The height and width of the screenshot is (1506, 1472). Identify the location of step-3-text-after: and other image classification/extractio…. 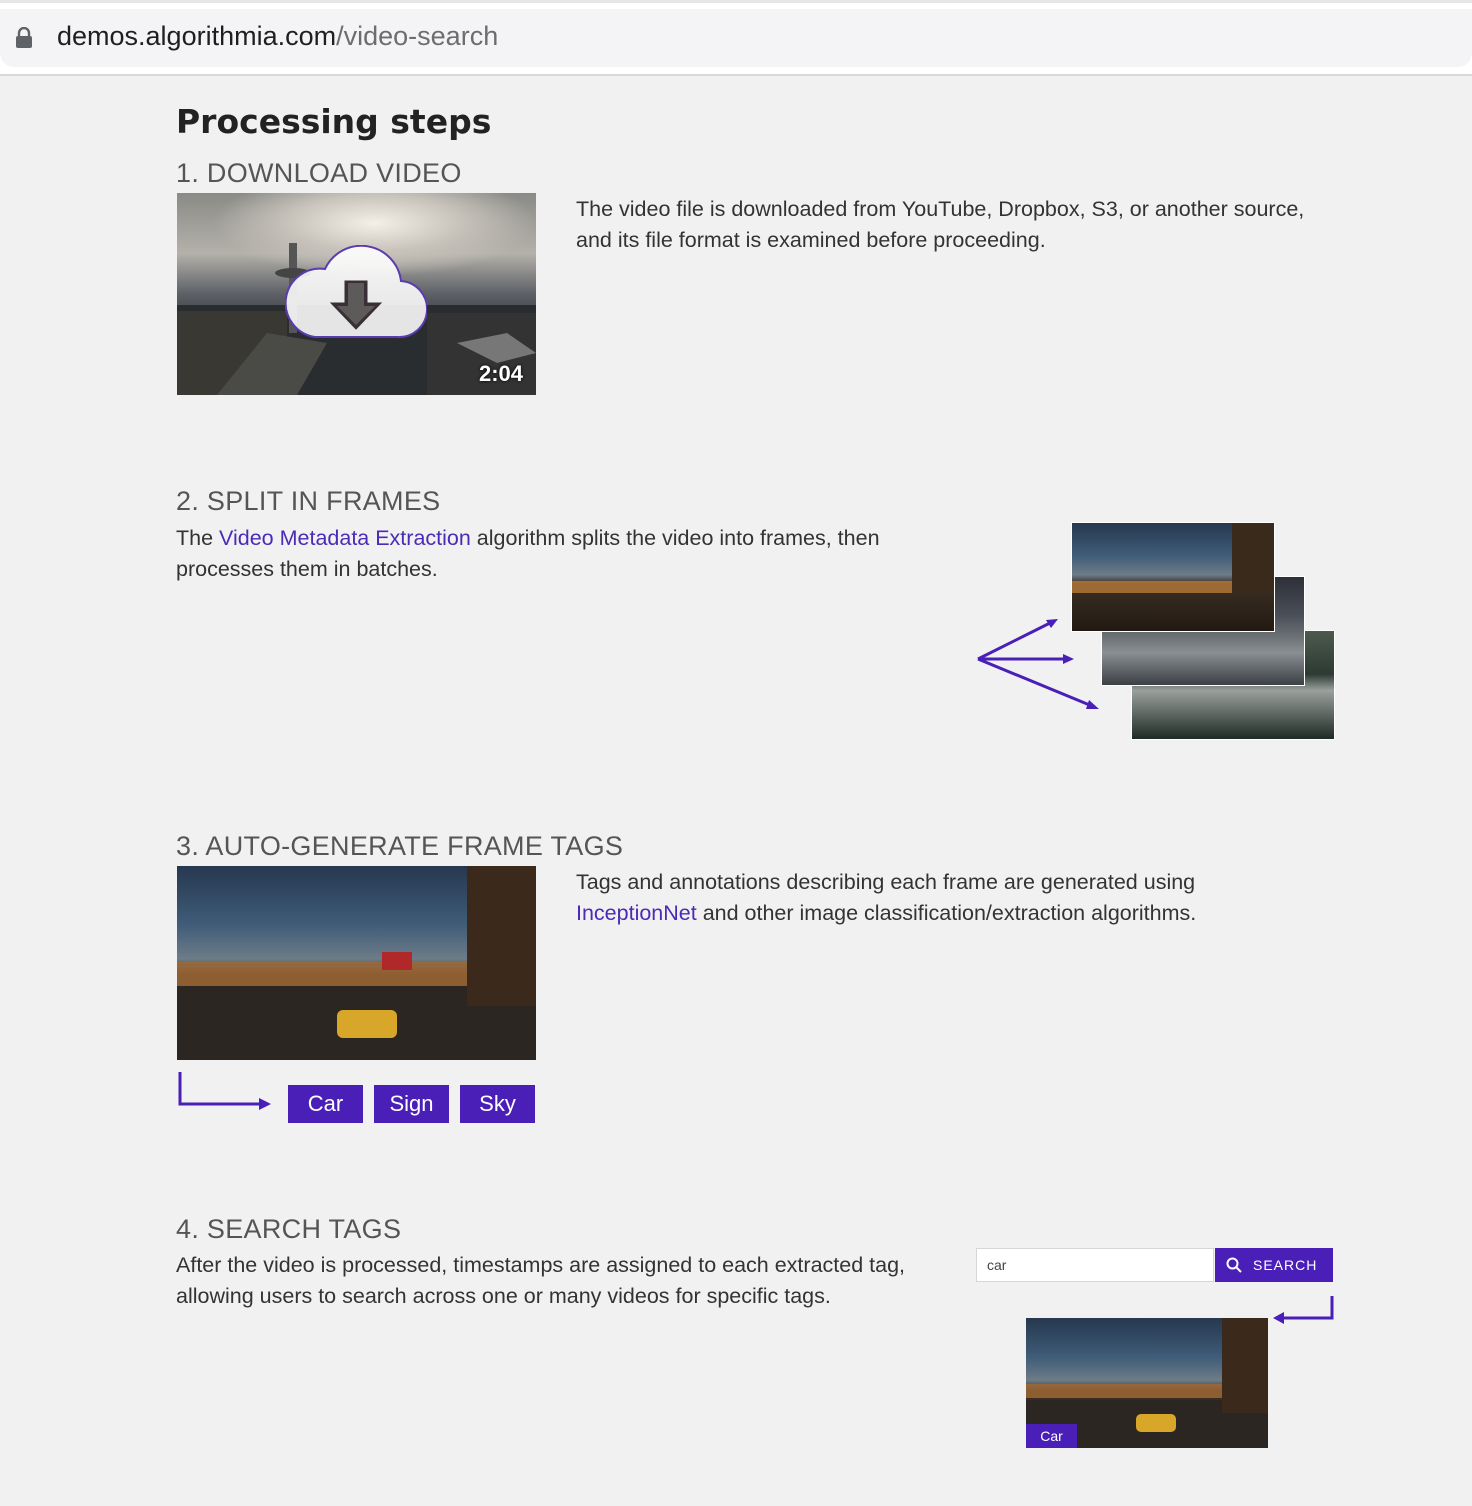
(946, 913).